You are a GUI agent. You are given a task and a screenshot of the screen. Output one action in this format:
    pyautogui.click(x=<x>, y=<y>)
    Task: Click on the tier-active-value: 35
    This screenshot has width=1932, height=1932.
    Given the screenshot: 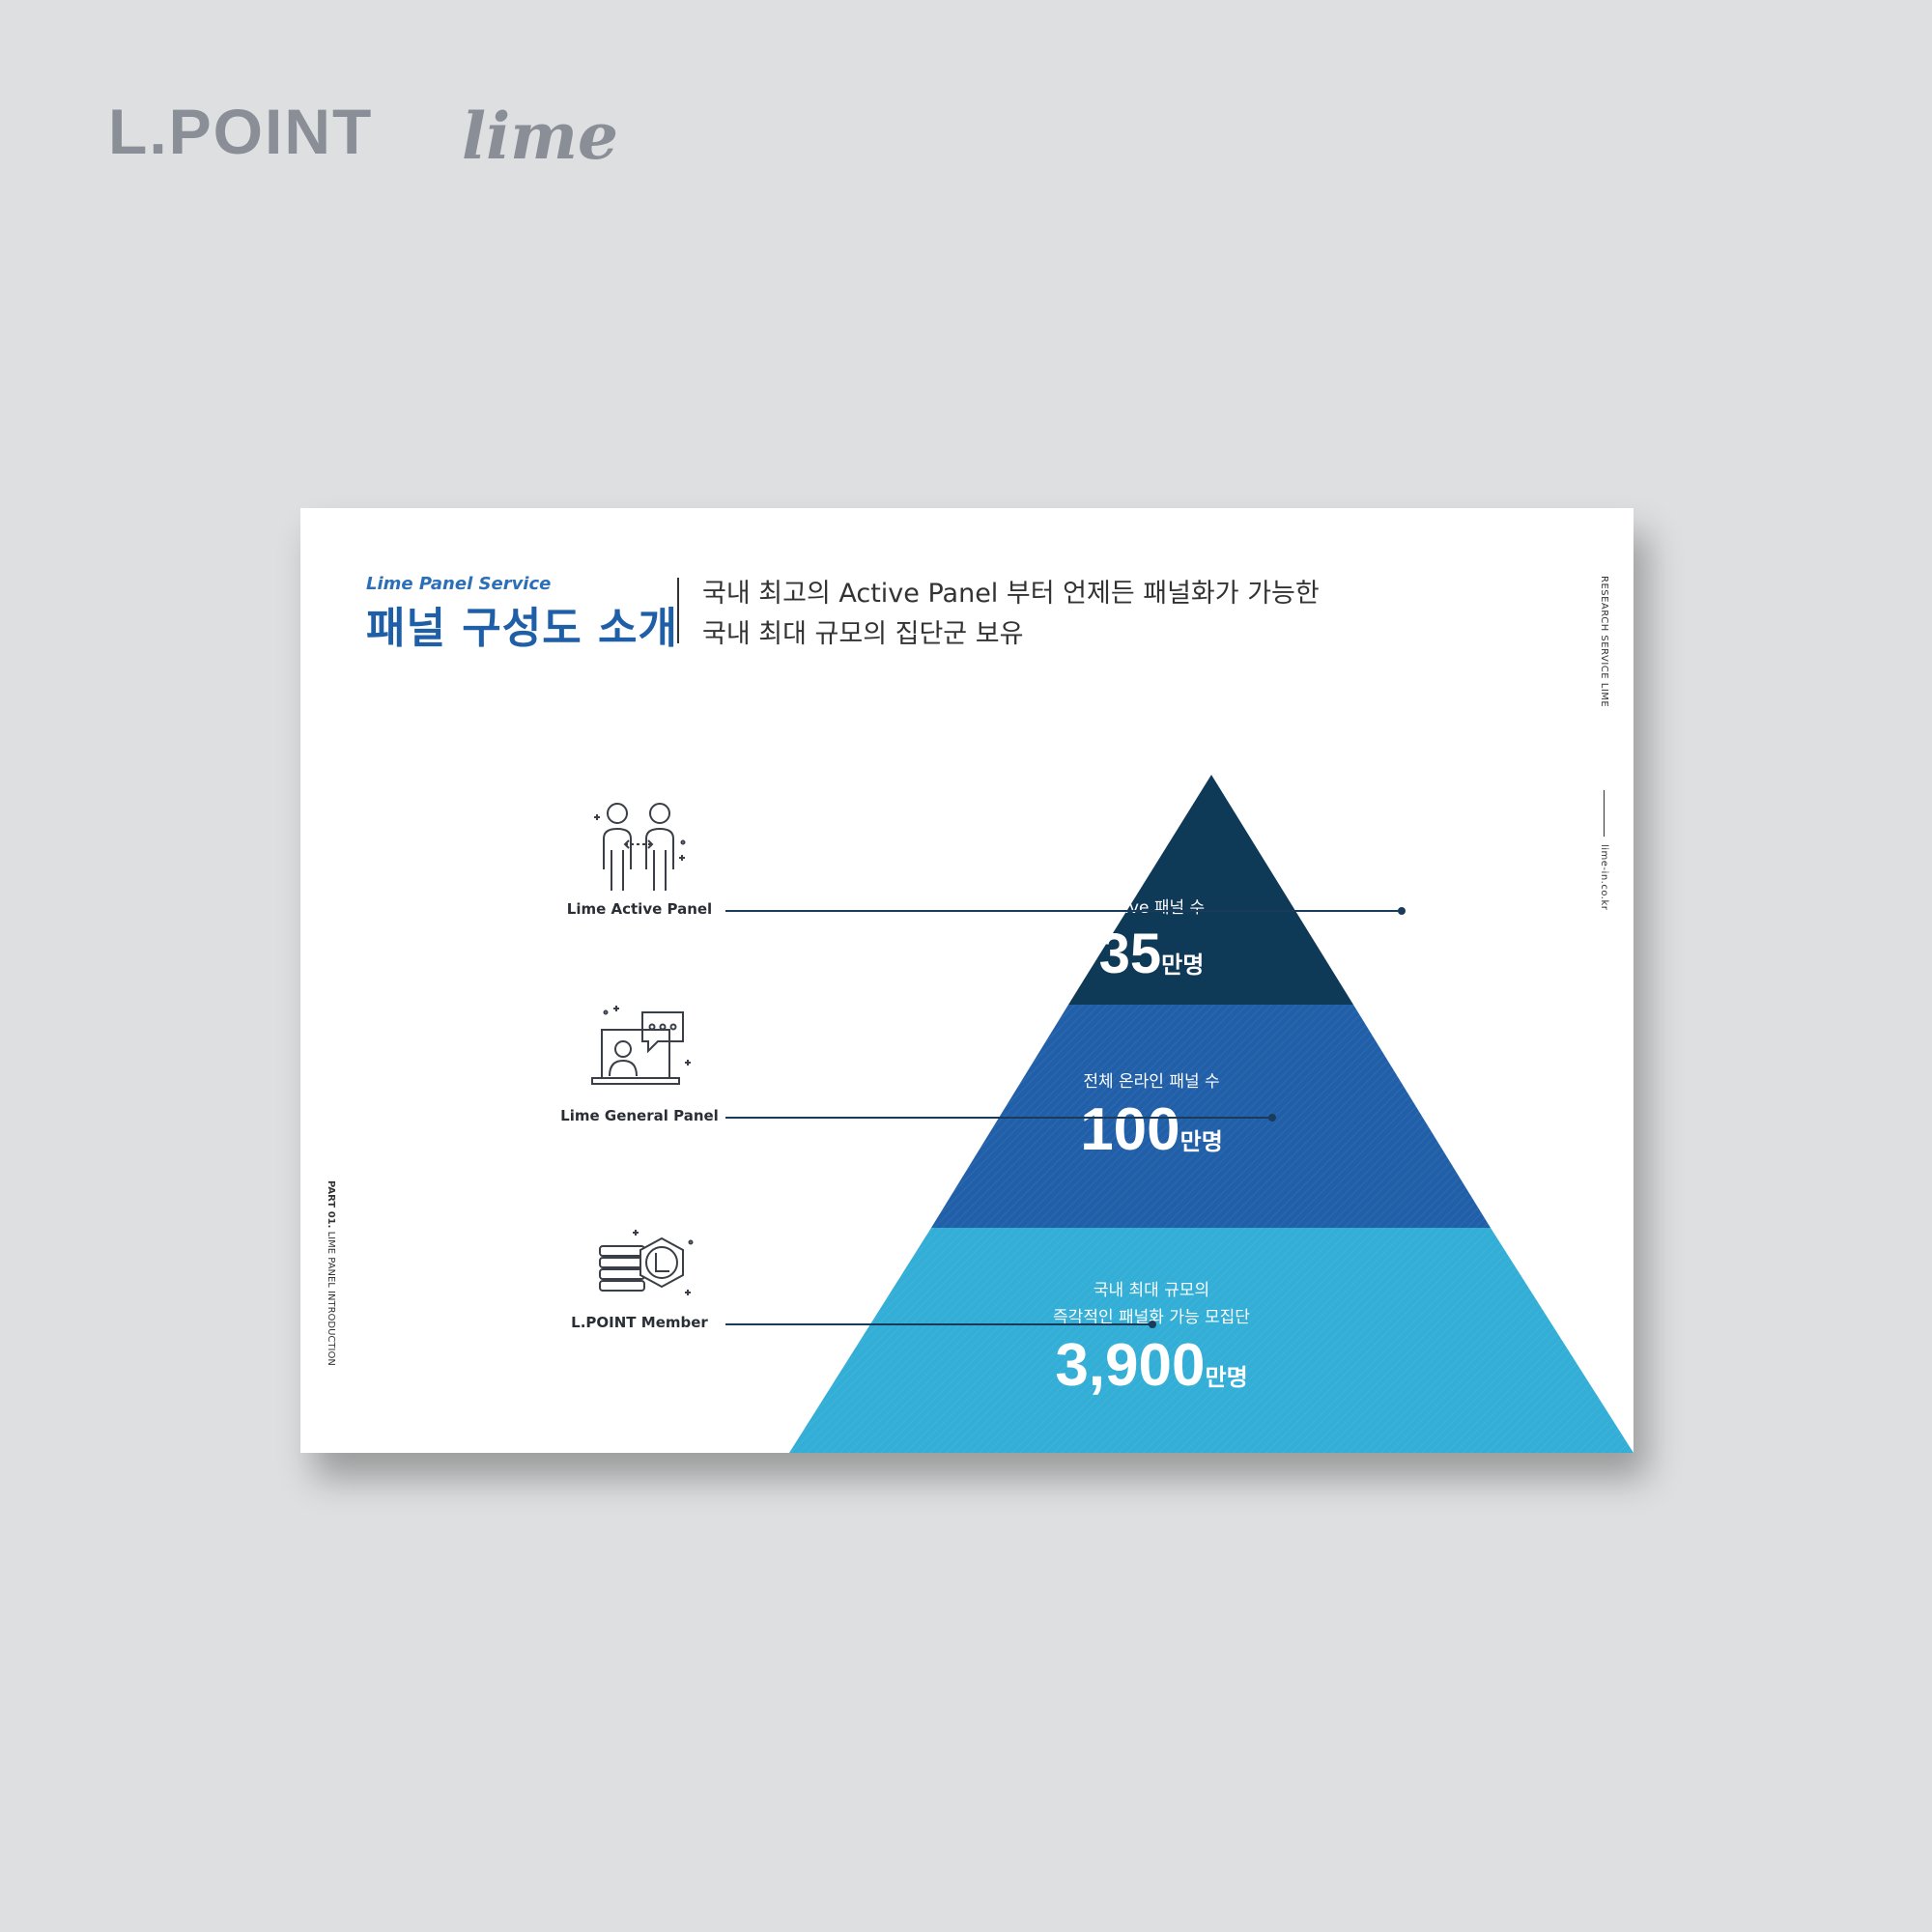 What is the action you would take?
    pyautogui.click(x=1130, y=954)
    